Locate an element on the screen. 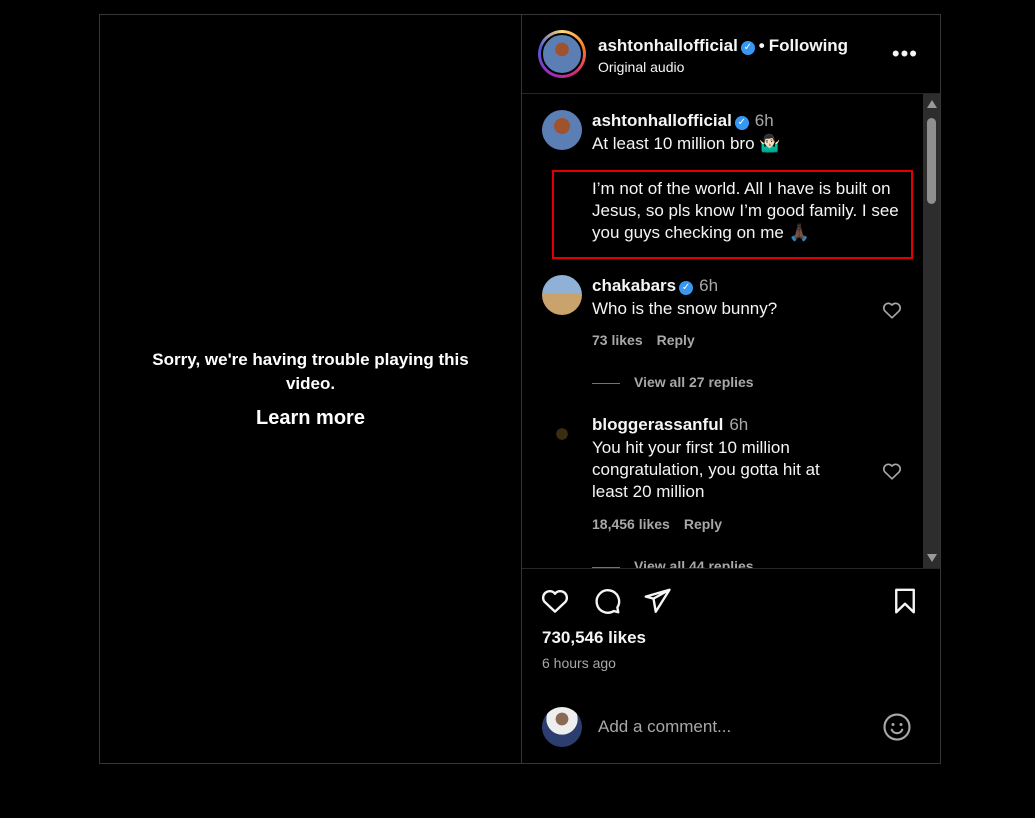  comments-scrollbar is located at coordinates (931, 331).